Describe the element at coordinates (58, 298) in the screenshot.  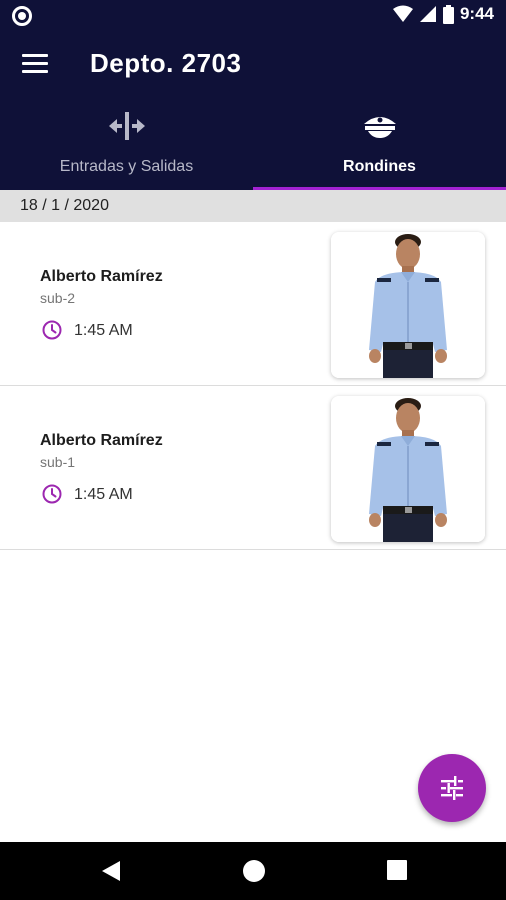
I see `guard-sub: sub-2` at that location.